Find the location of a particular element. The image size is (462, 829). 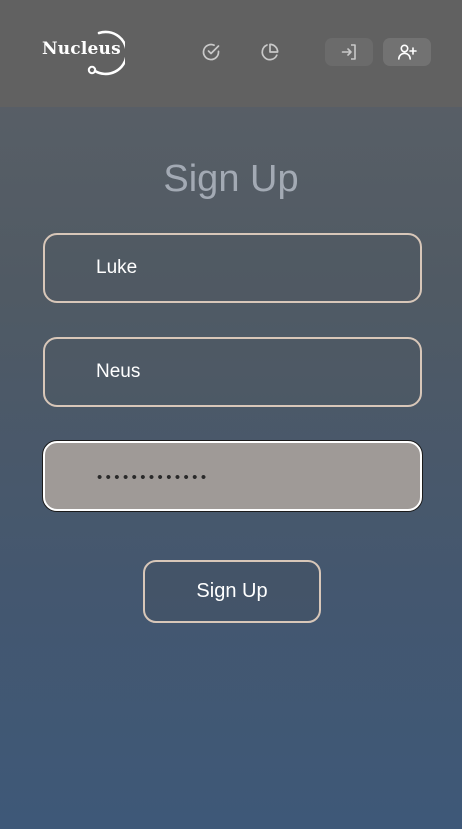

last-name-field: Neus is located at coordinates (232, 372).